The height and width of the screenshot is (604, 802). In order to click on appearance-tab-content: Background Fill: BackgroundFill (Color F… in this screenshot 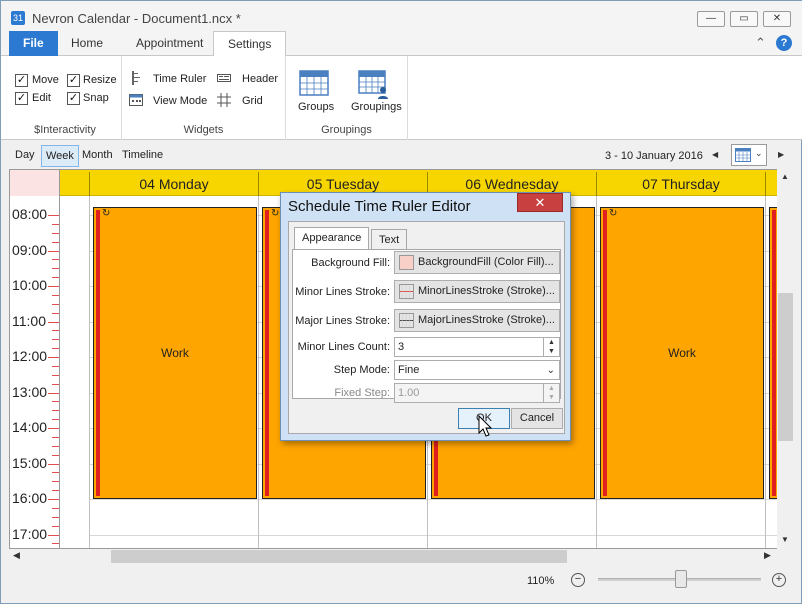, I will do `click(426, 326)`.